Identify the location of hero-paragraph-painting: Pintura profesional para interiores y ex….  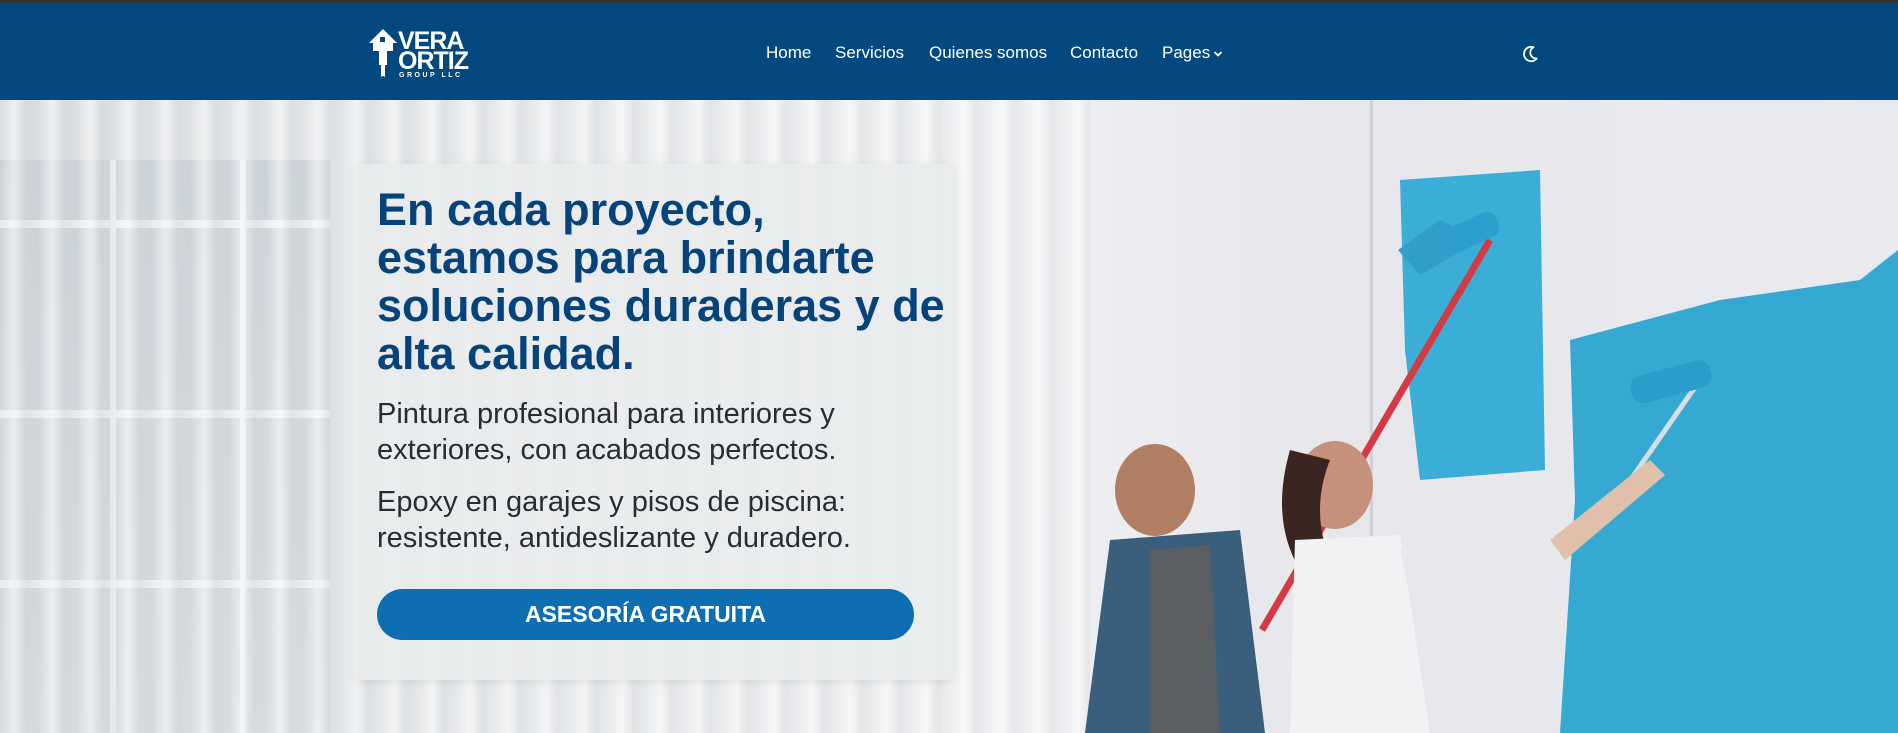
(607, 432).